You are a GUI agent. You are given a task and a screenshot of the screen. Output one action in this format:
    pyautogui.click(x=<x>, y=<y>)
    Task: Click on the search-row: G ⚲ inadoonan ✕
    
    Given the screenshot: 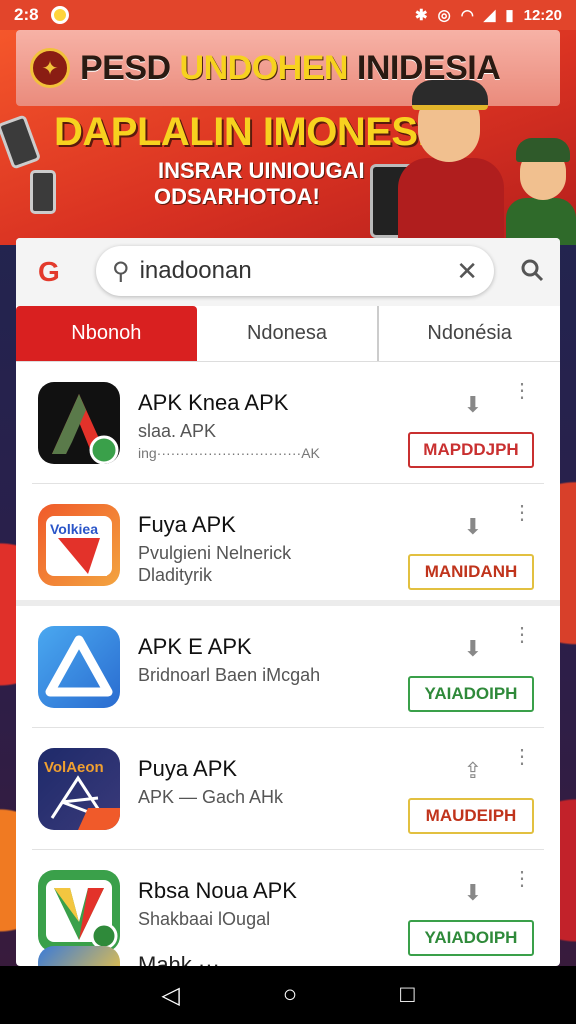 What is the action you would take?
    pyautogui.click(x=288, y=272)
    